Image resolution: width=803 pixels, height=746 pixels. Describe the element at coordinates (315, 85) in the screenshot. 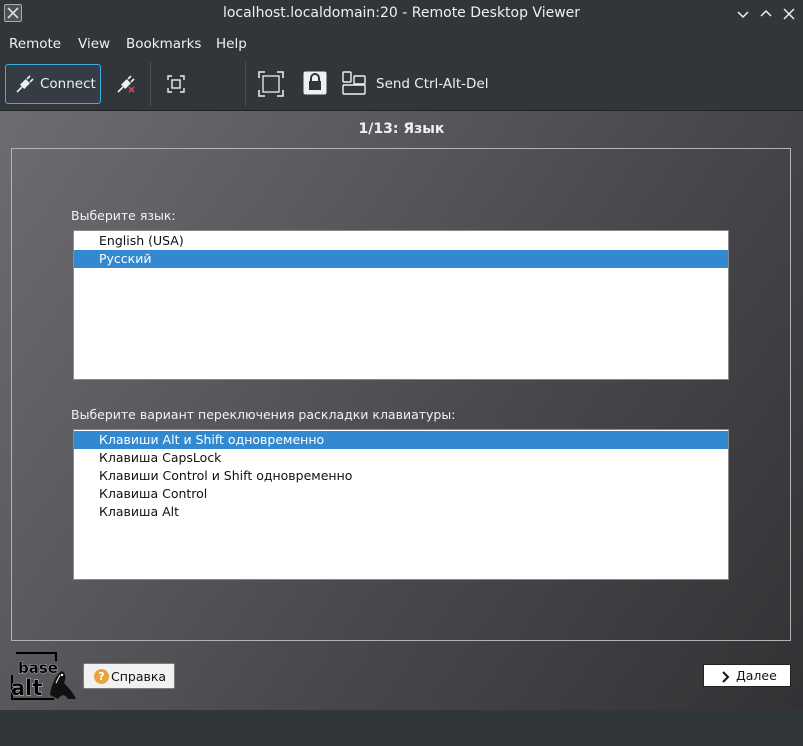

I see `lock-icon` at that location.